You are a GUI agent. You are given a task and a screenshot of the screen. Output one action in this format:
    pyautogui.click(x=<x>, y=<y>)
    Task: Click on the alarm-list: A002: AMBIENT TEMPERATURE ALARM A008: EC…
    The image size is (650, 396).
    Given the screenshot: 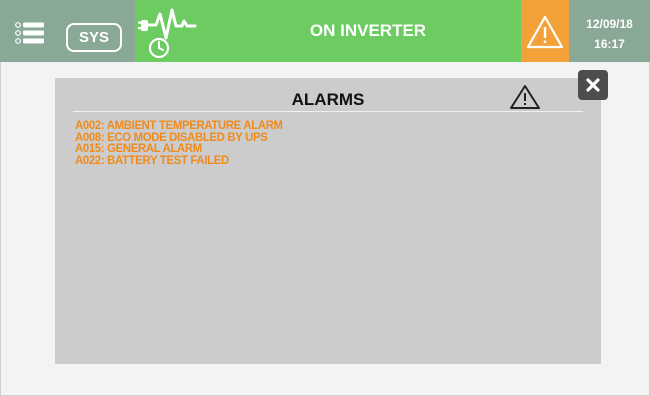 What is the action you would take?
    pyautogui.click(x=185, y=143)
    